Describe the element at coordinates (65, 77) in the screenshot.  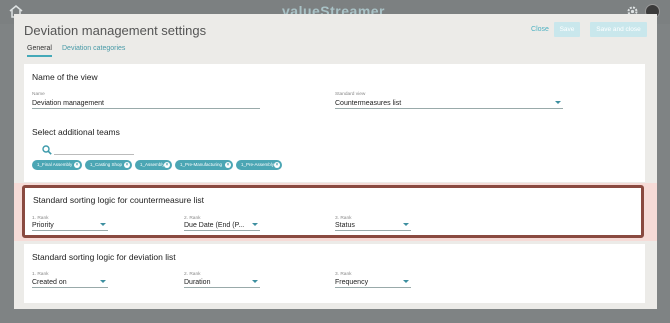
I see `section-title: Name of the view` at that location.